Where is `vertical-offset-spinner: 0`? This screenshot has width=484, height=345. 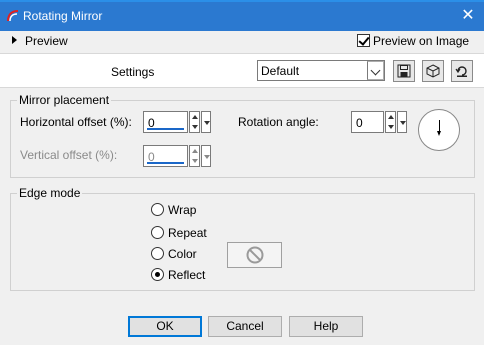
vertical-offset-spinner: 0 is located at coordinates (177, 156).